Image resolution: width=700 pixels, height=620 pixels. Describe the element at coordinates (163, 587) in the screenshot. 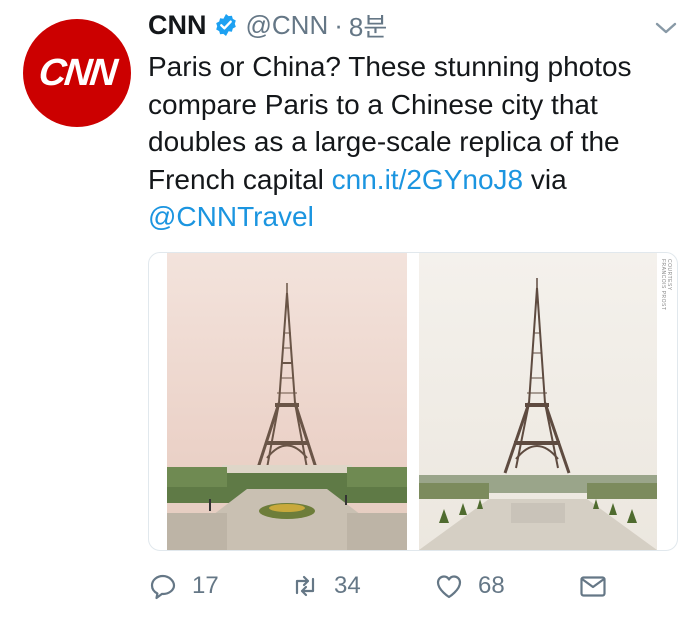

I see `reply-icon` at that location.